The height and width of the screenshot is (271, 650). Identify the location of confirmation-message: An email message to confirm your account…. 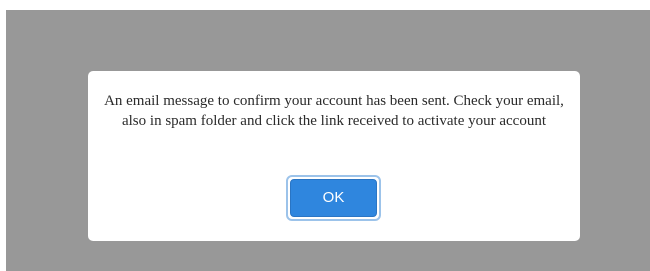
(334, 111).